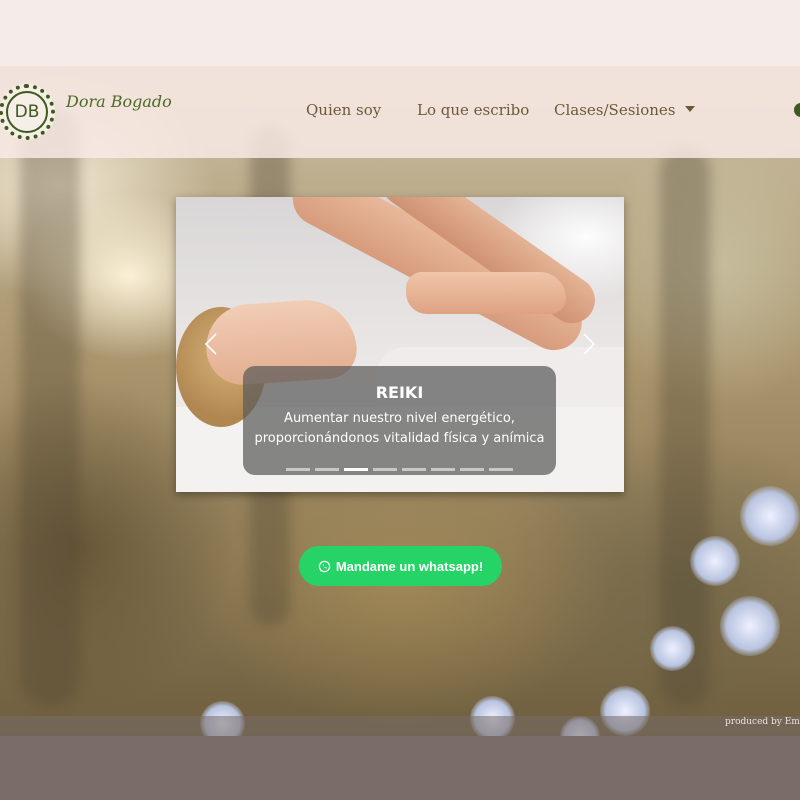  Describe the element at coordinates (324, 566) in the screenshot. I see `whatsapp-icon` at that location.